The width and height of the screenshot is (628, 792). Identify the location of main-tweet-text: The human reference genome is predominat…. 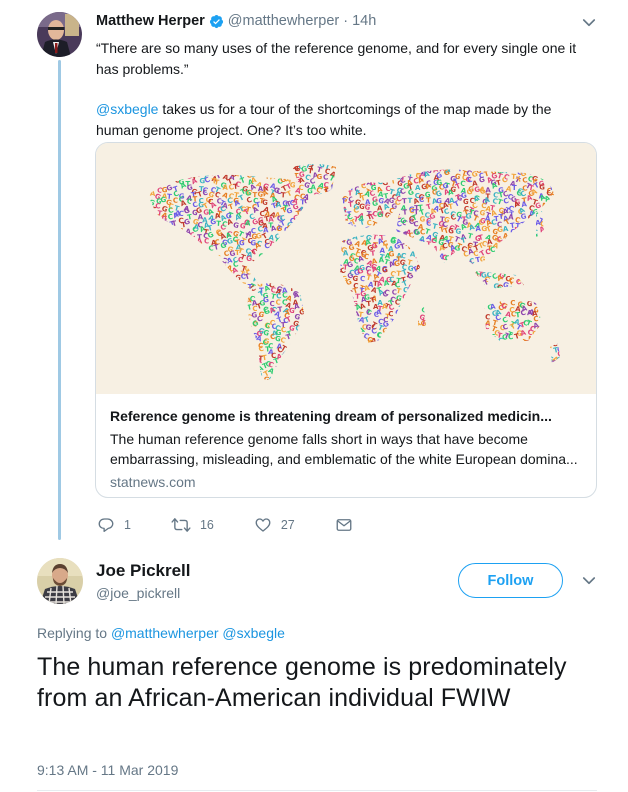
(302, 682).